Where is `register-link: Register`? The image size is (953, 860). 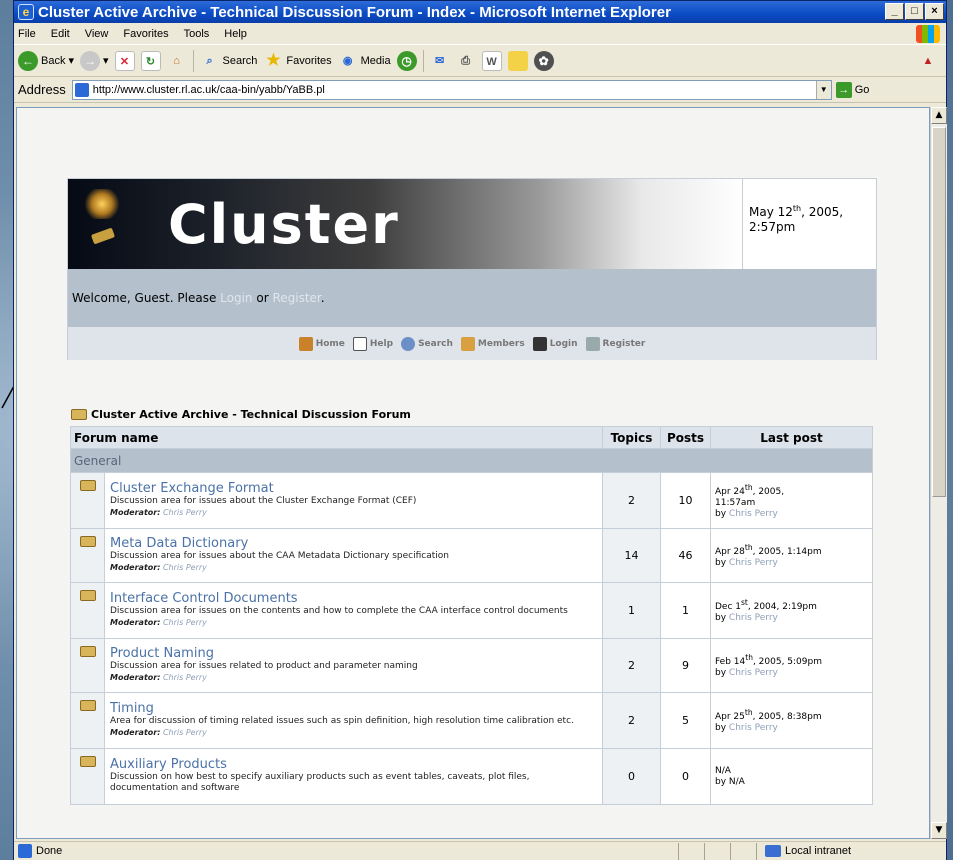 register-link: Register is located at coordinates (296, 298).